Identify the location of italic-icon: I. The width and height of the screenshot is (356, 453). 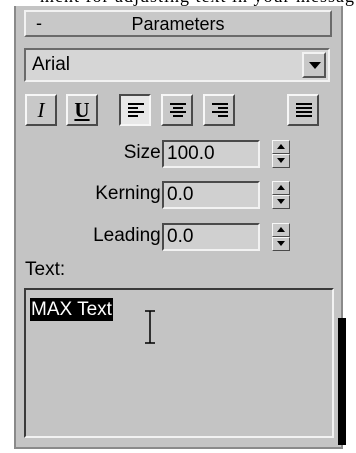
(41, 110).